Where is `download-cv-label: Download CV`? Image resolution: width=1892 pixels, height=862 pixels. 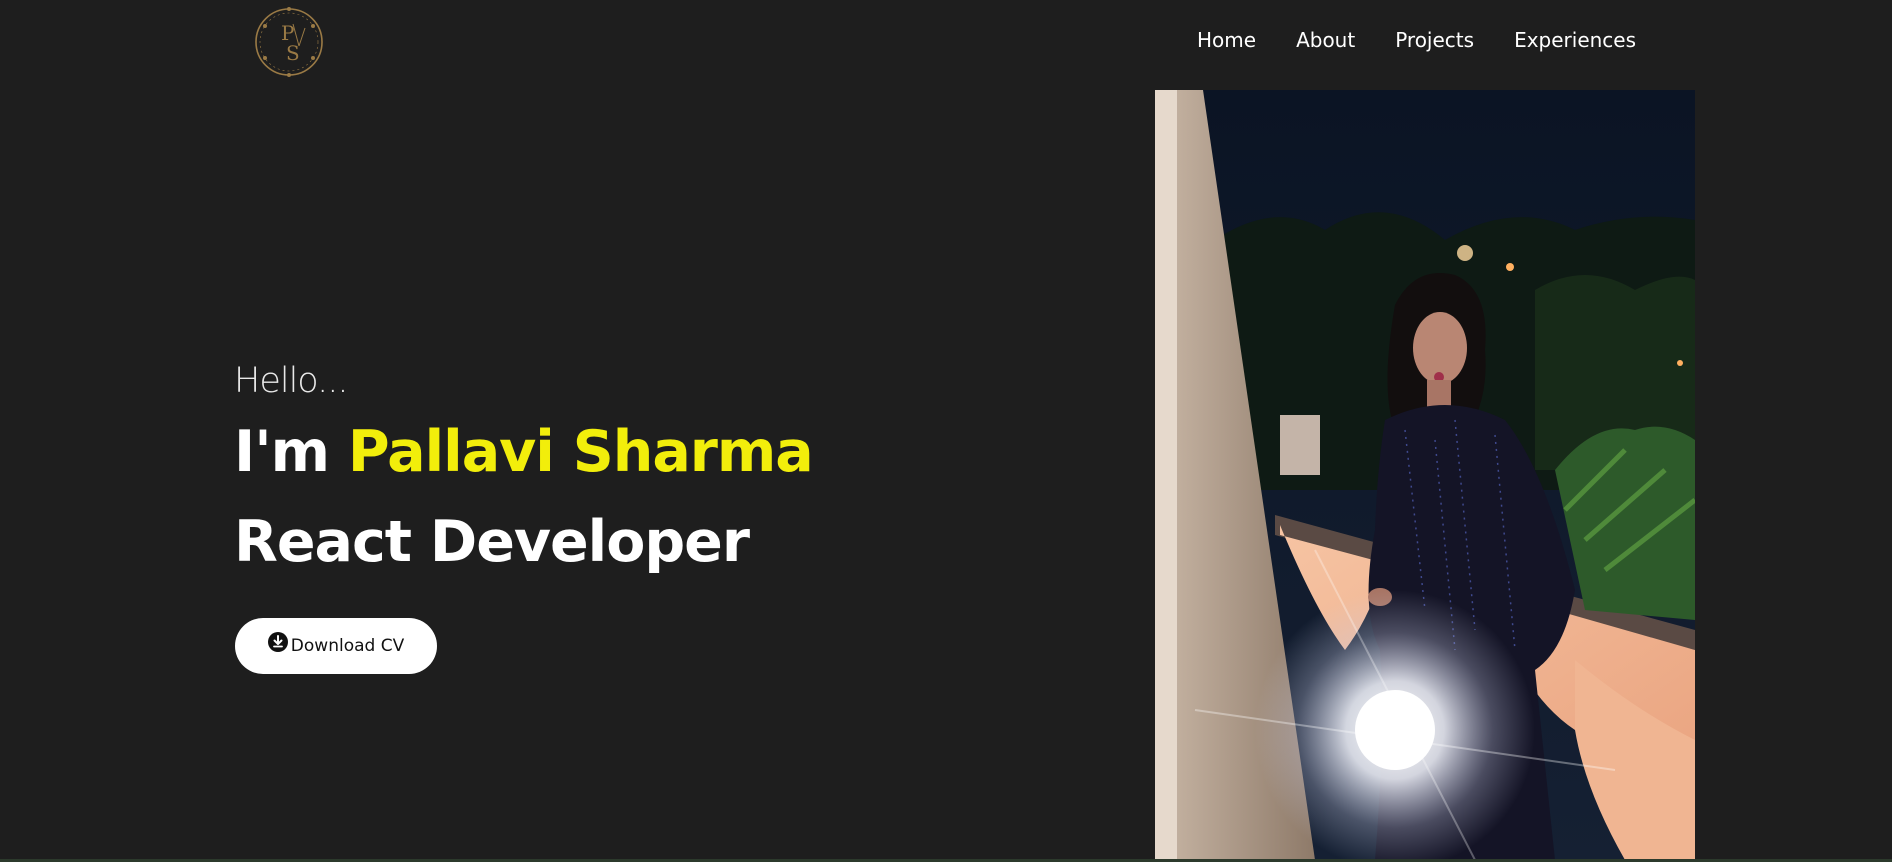 download-cv-label: Download CV is located at coordinates (347, 646).